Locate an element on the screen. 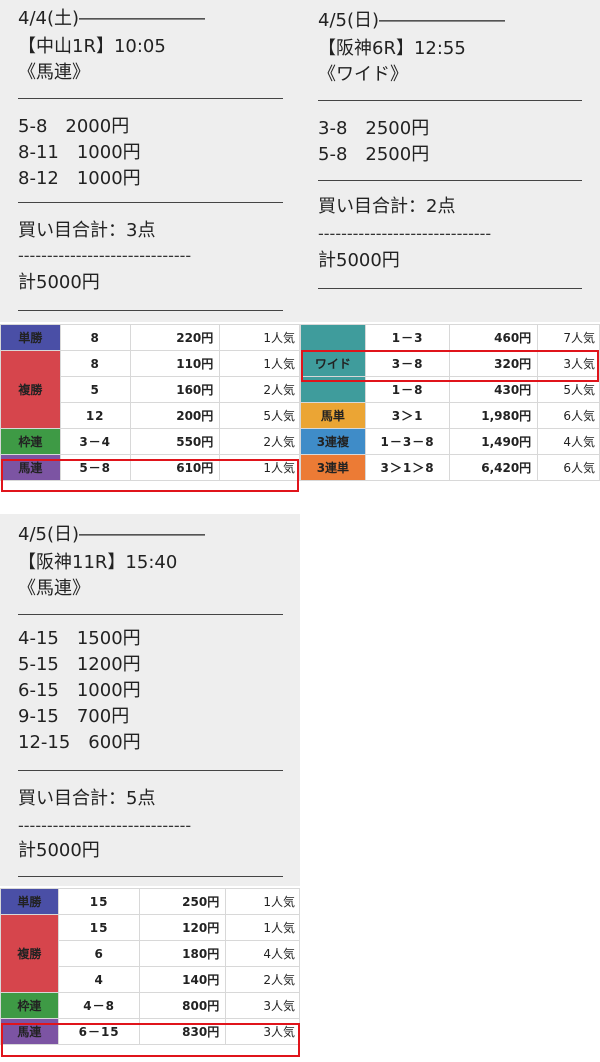 The height and width of the screenshot is (1062, 600). total-points: 買い目合計：3点 is located at coordinates (87, 230).